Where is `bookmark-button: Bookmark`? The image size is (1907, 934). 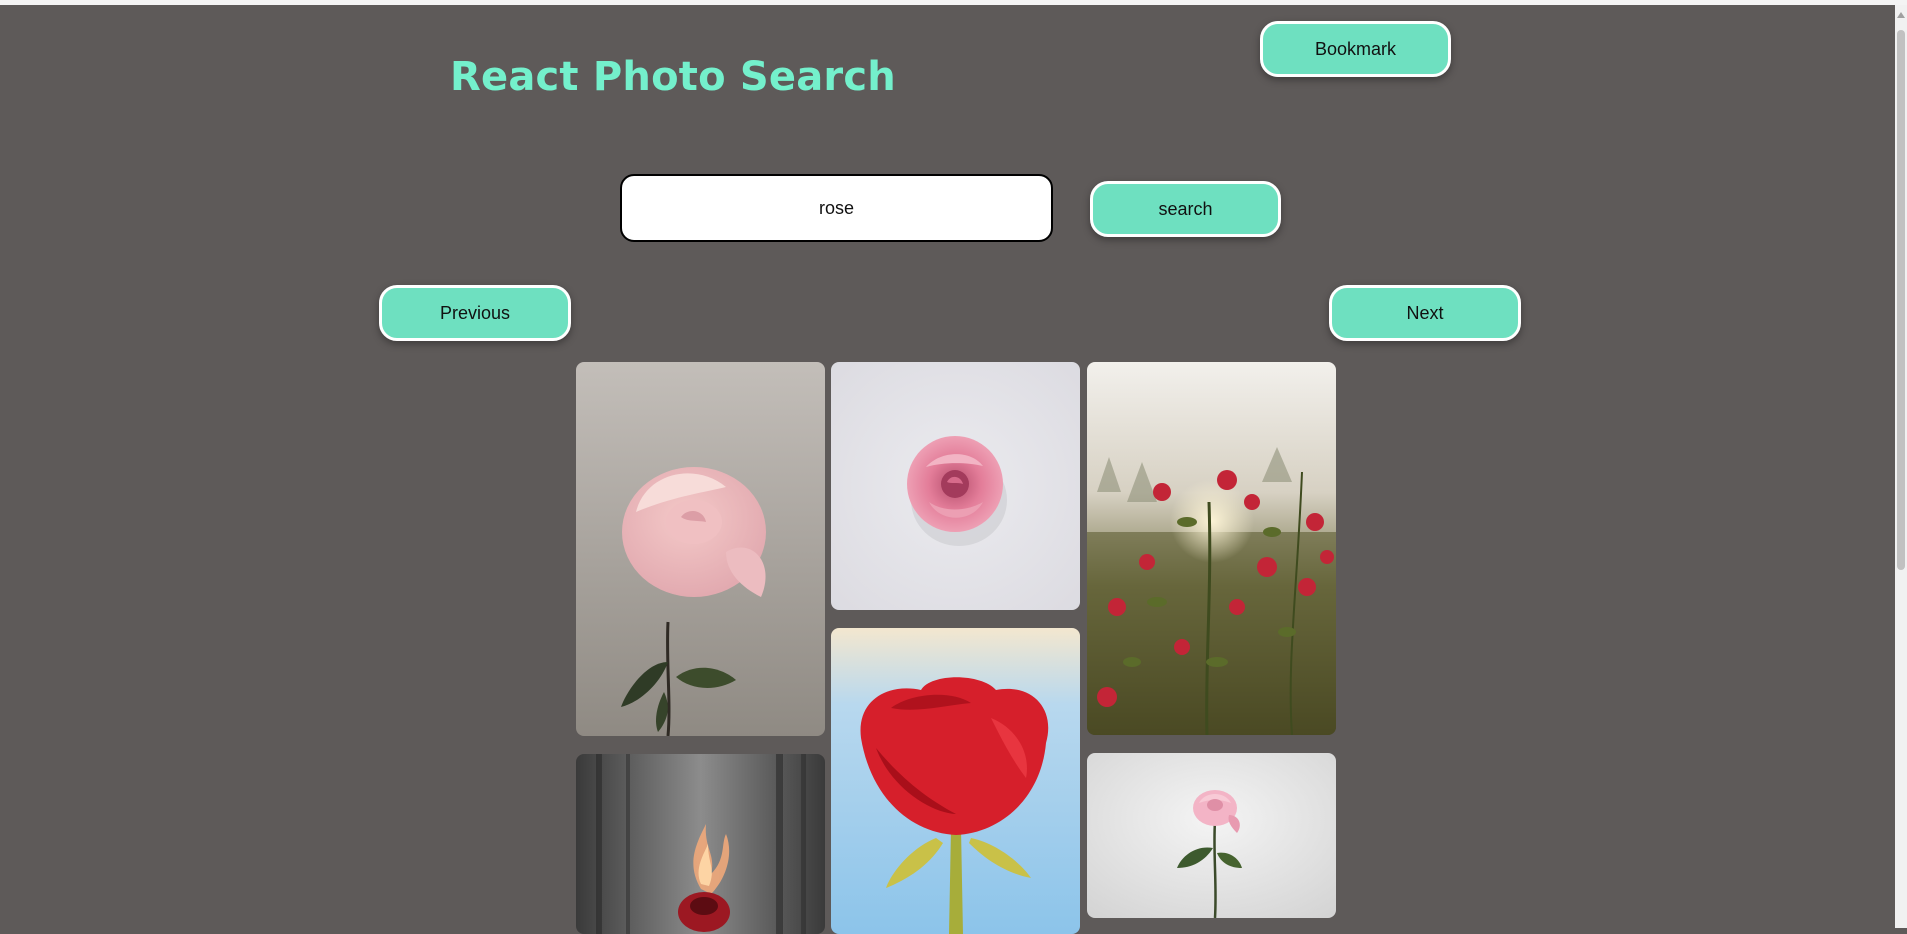 bookmark-button: Bookmark is located at coordinates (1355, 49).